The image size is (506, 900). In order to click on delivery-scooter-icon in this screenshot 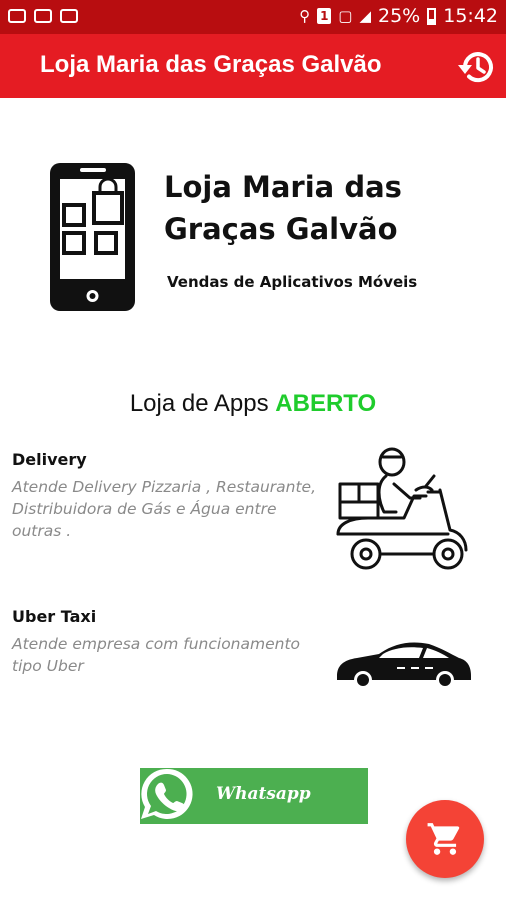, I will do `click(402, 508)`.